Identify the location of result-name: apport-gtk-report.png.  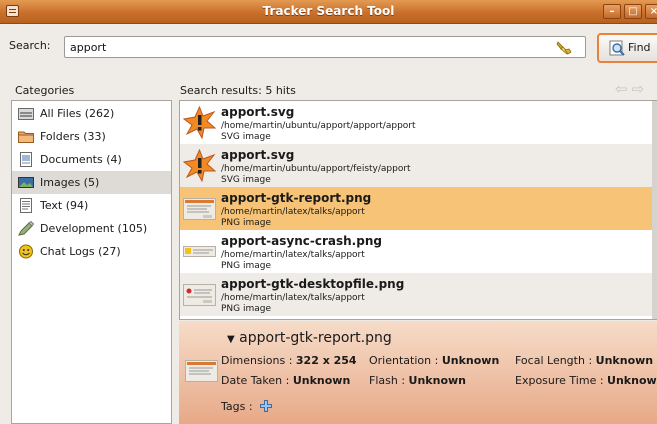
(296, 198).